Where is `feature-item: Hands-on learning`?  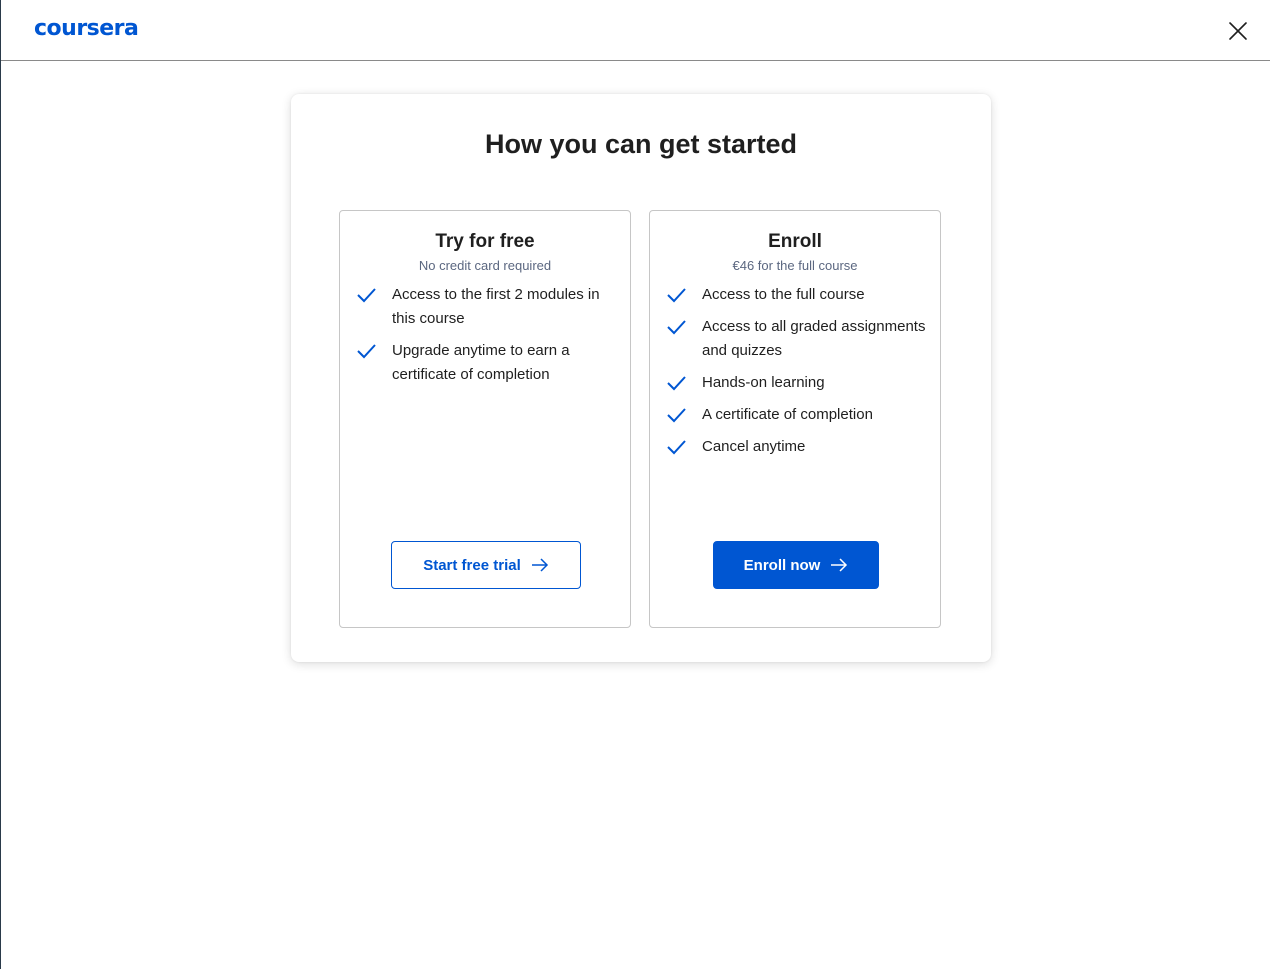
feature-item: Hands-on learning is located at coordinates (797, 383).